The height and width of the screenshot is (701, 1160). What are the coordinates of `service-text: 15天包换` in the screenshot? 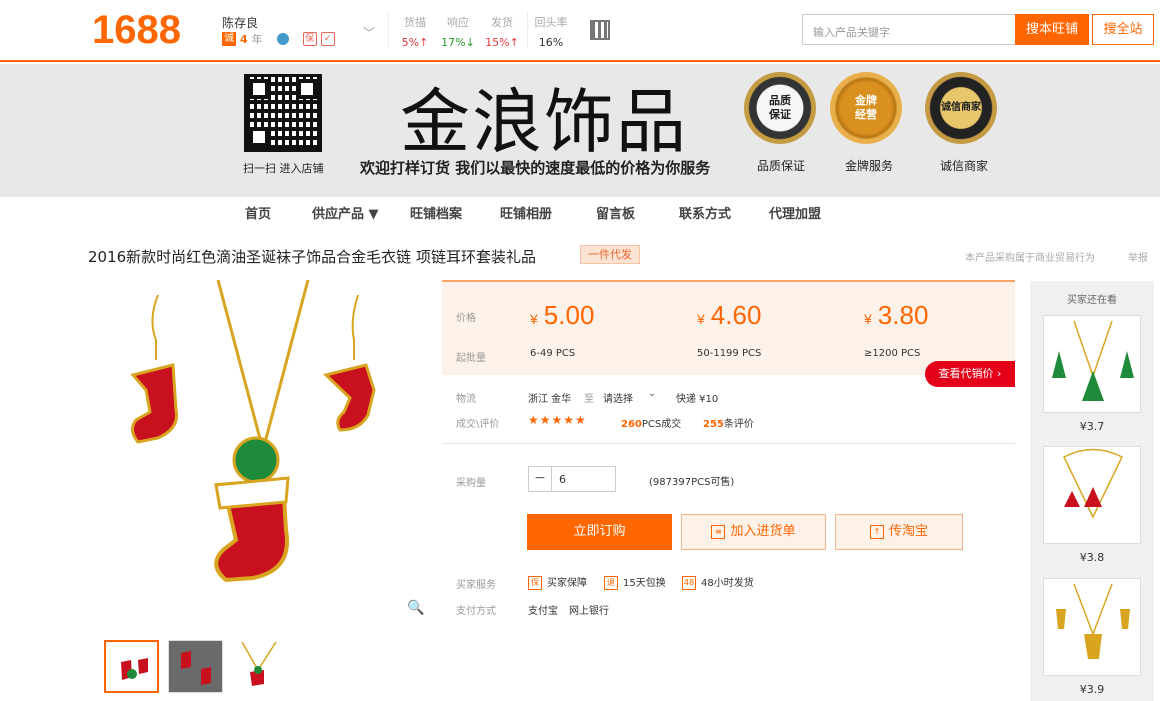 It's located at (644, 583).